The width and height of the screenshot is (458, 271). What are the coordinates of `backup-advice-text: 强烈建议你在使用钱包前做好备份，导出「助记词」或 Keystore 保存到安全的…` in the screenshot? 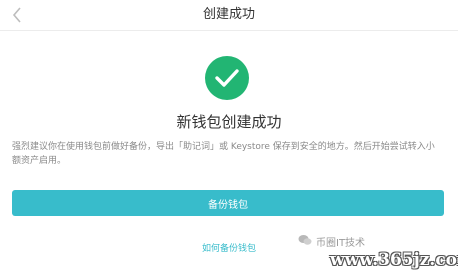 It's located at (223, 154).